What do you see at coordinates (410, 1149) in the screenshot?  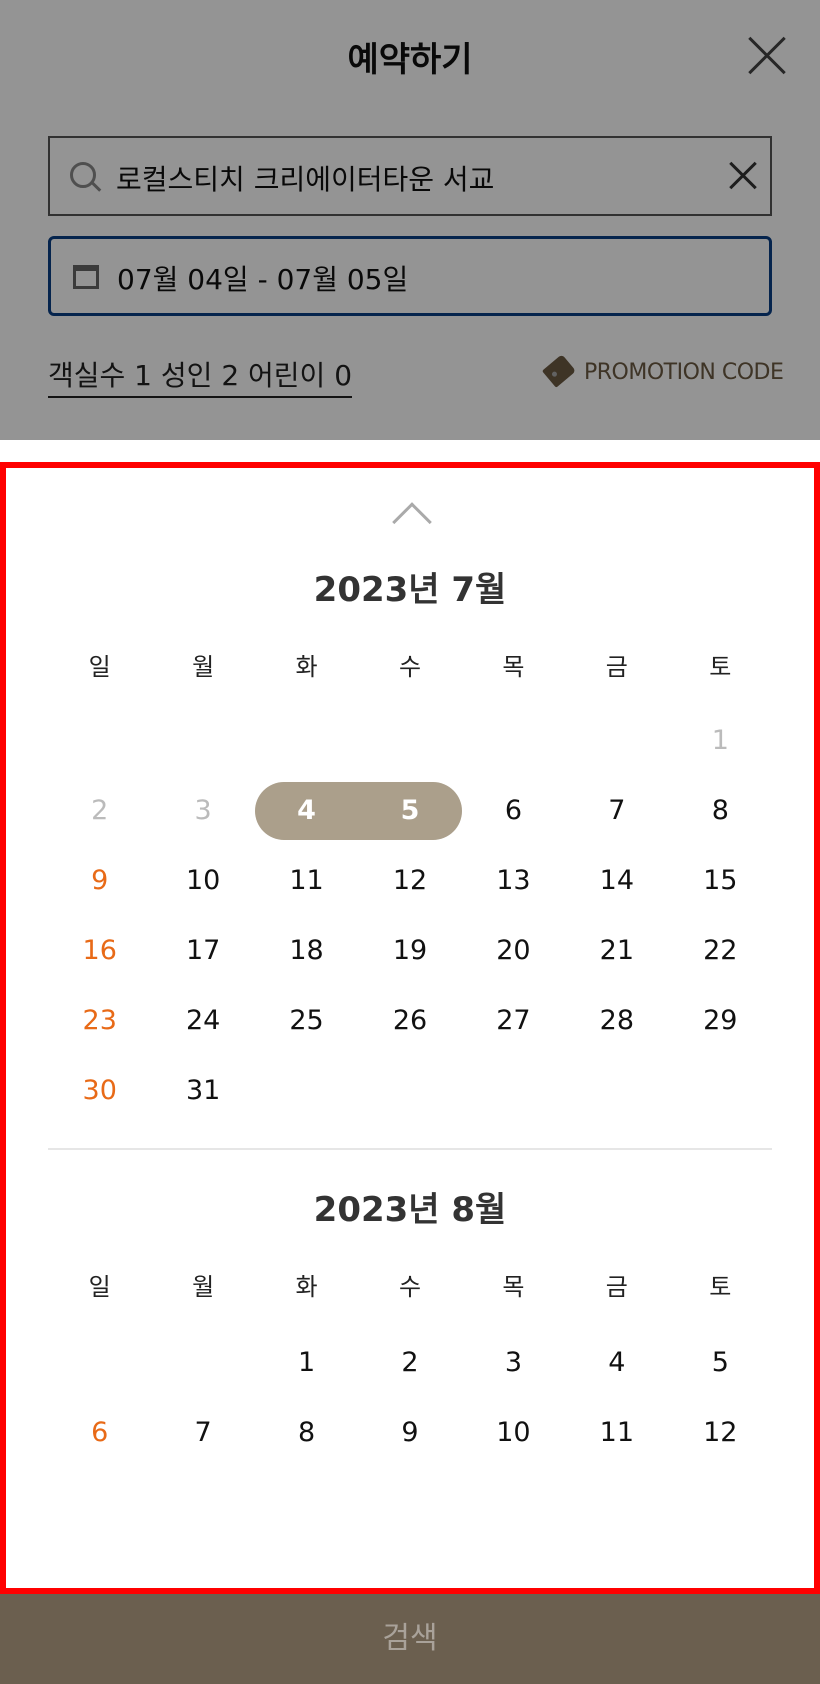 I see `month-divider` at bounding box center [410, 1149].